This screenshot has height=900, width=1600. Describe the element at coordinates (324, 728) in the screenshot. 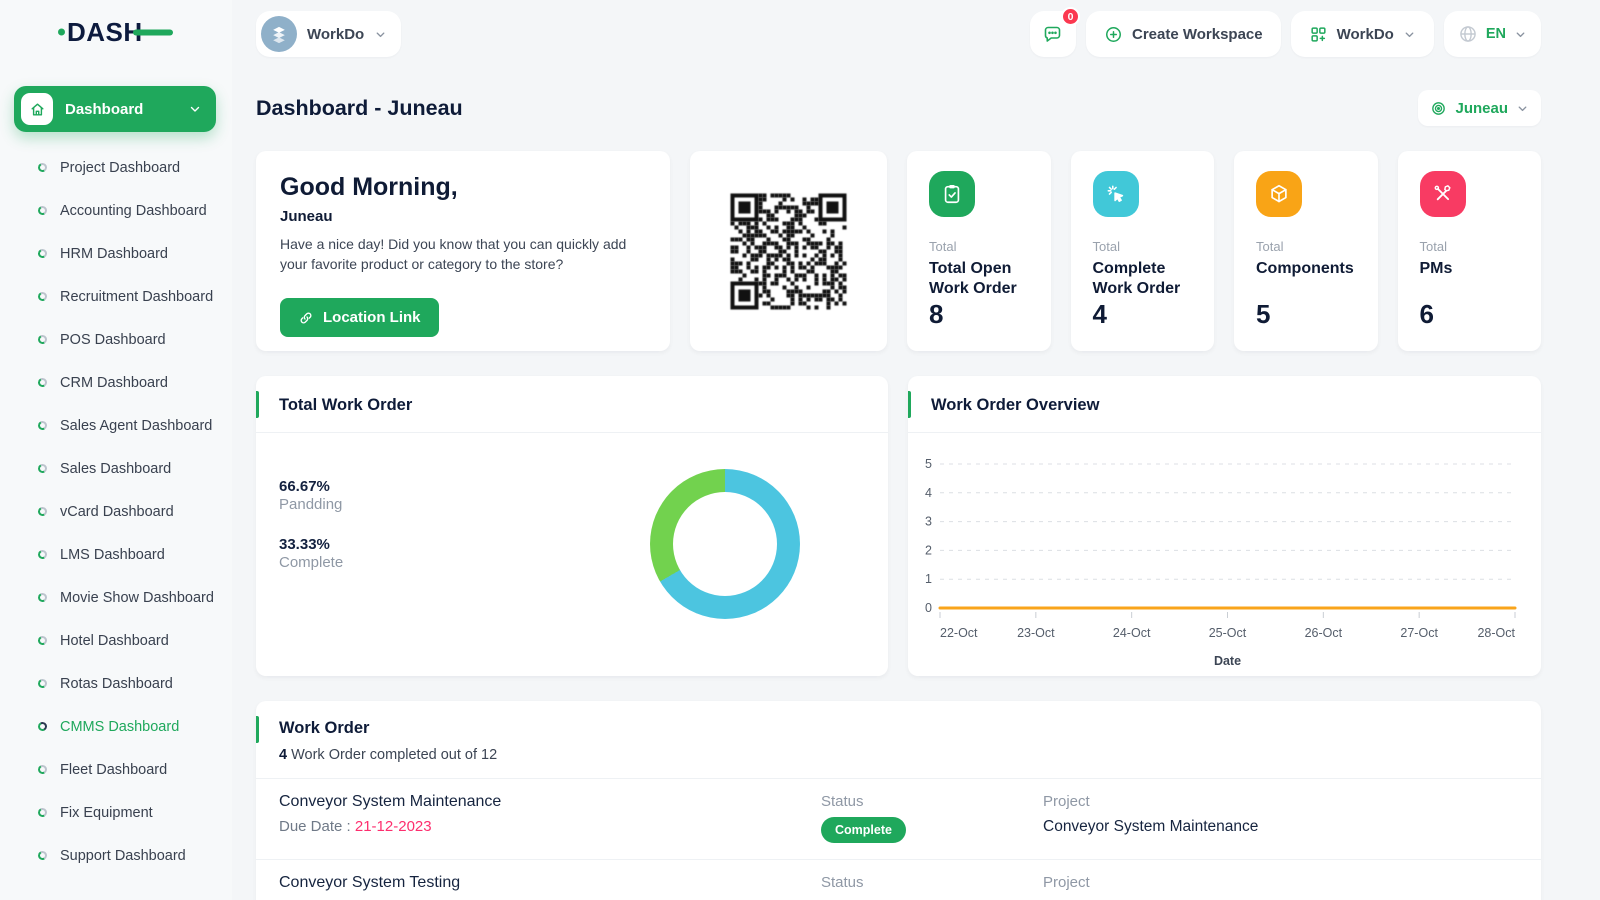

I see `work-order-title: Work Order` at that location.